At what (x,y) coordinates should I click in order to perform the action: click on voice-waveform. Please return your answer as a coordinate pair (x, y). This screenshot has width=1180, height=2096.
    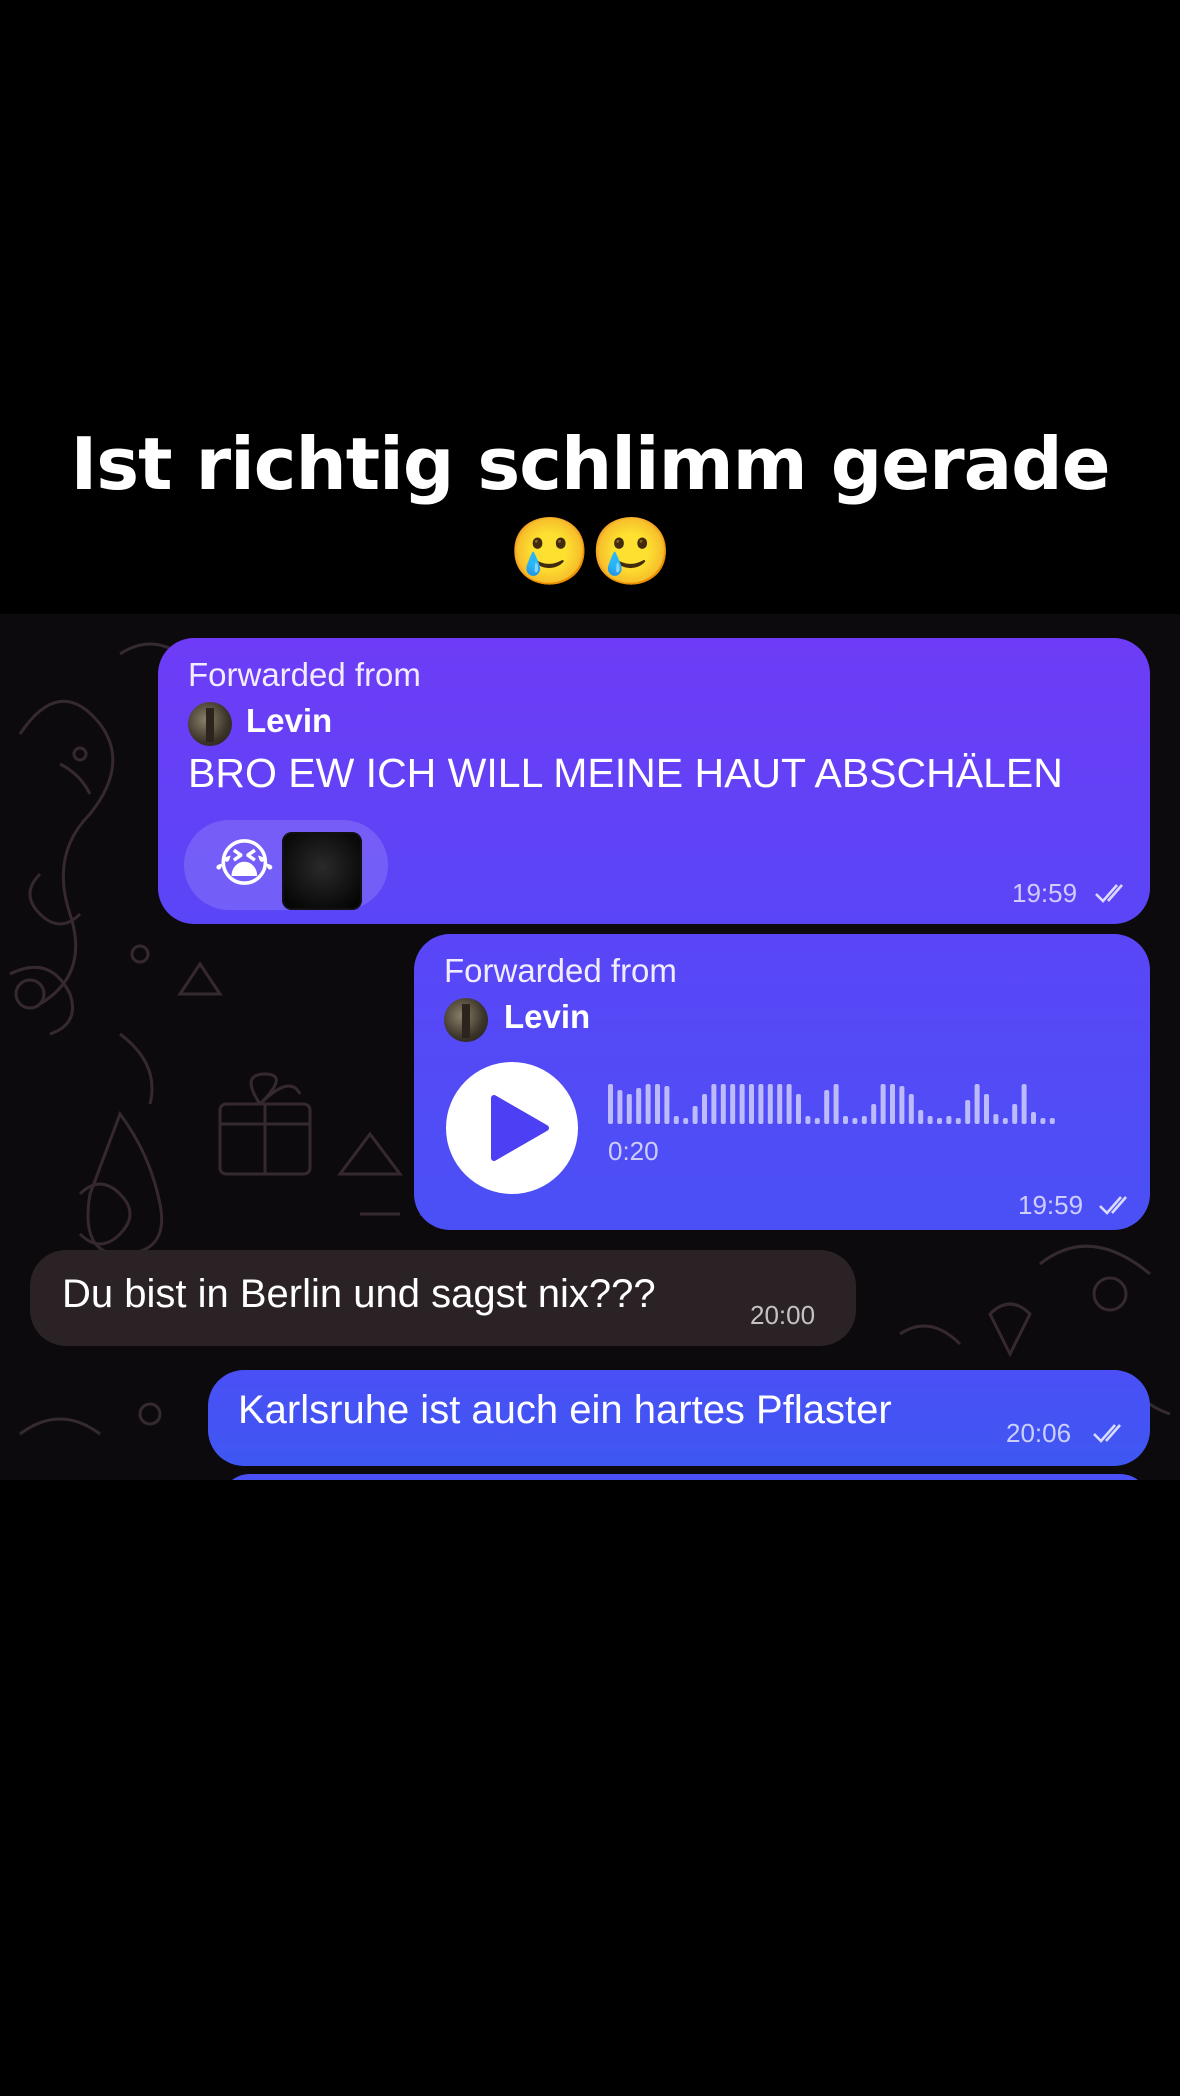
    Looking at the image, I should click on (853, 1104).